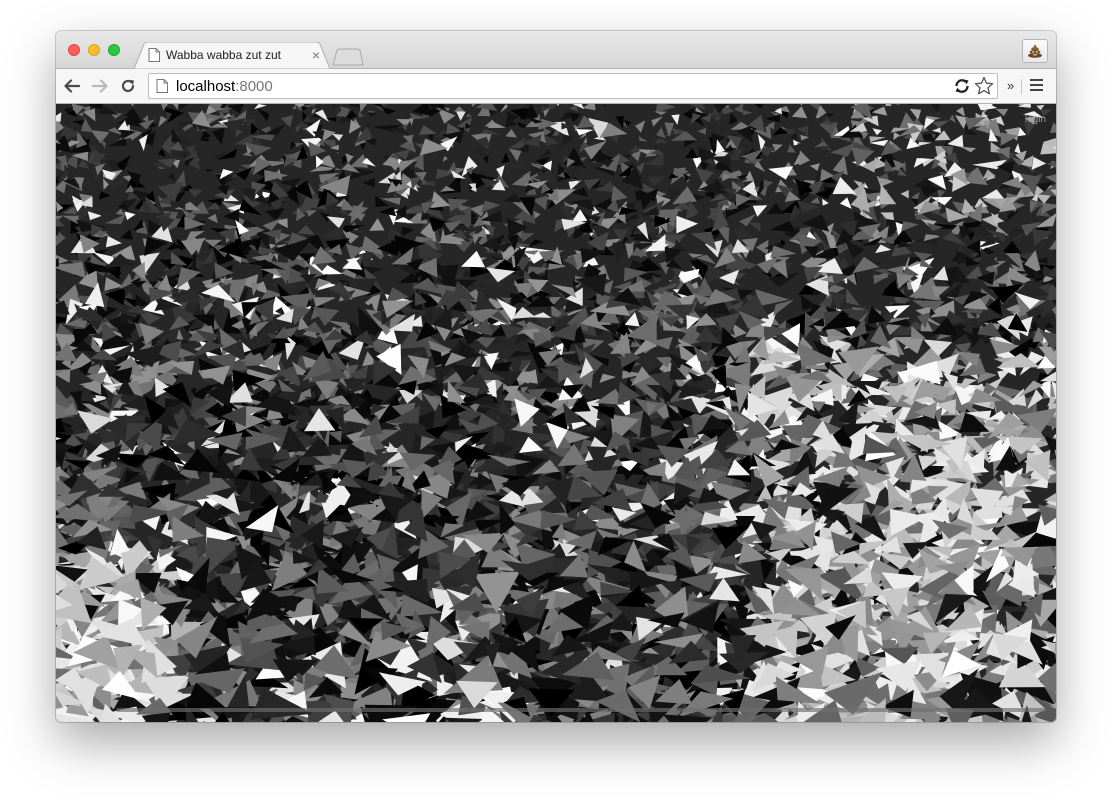 The image size is (1112, 803). What do you see at coordinates (206, 86) in the screenshot?
I see `url-host: localhost` at bounding box center [206, 86].